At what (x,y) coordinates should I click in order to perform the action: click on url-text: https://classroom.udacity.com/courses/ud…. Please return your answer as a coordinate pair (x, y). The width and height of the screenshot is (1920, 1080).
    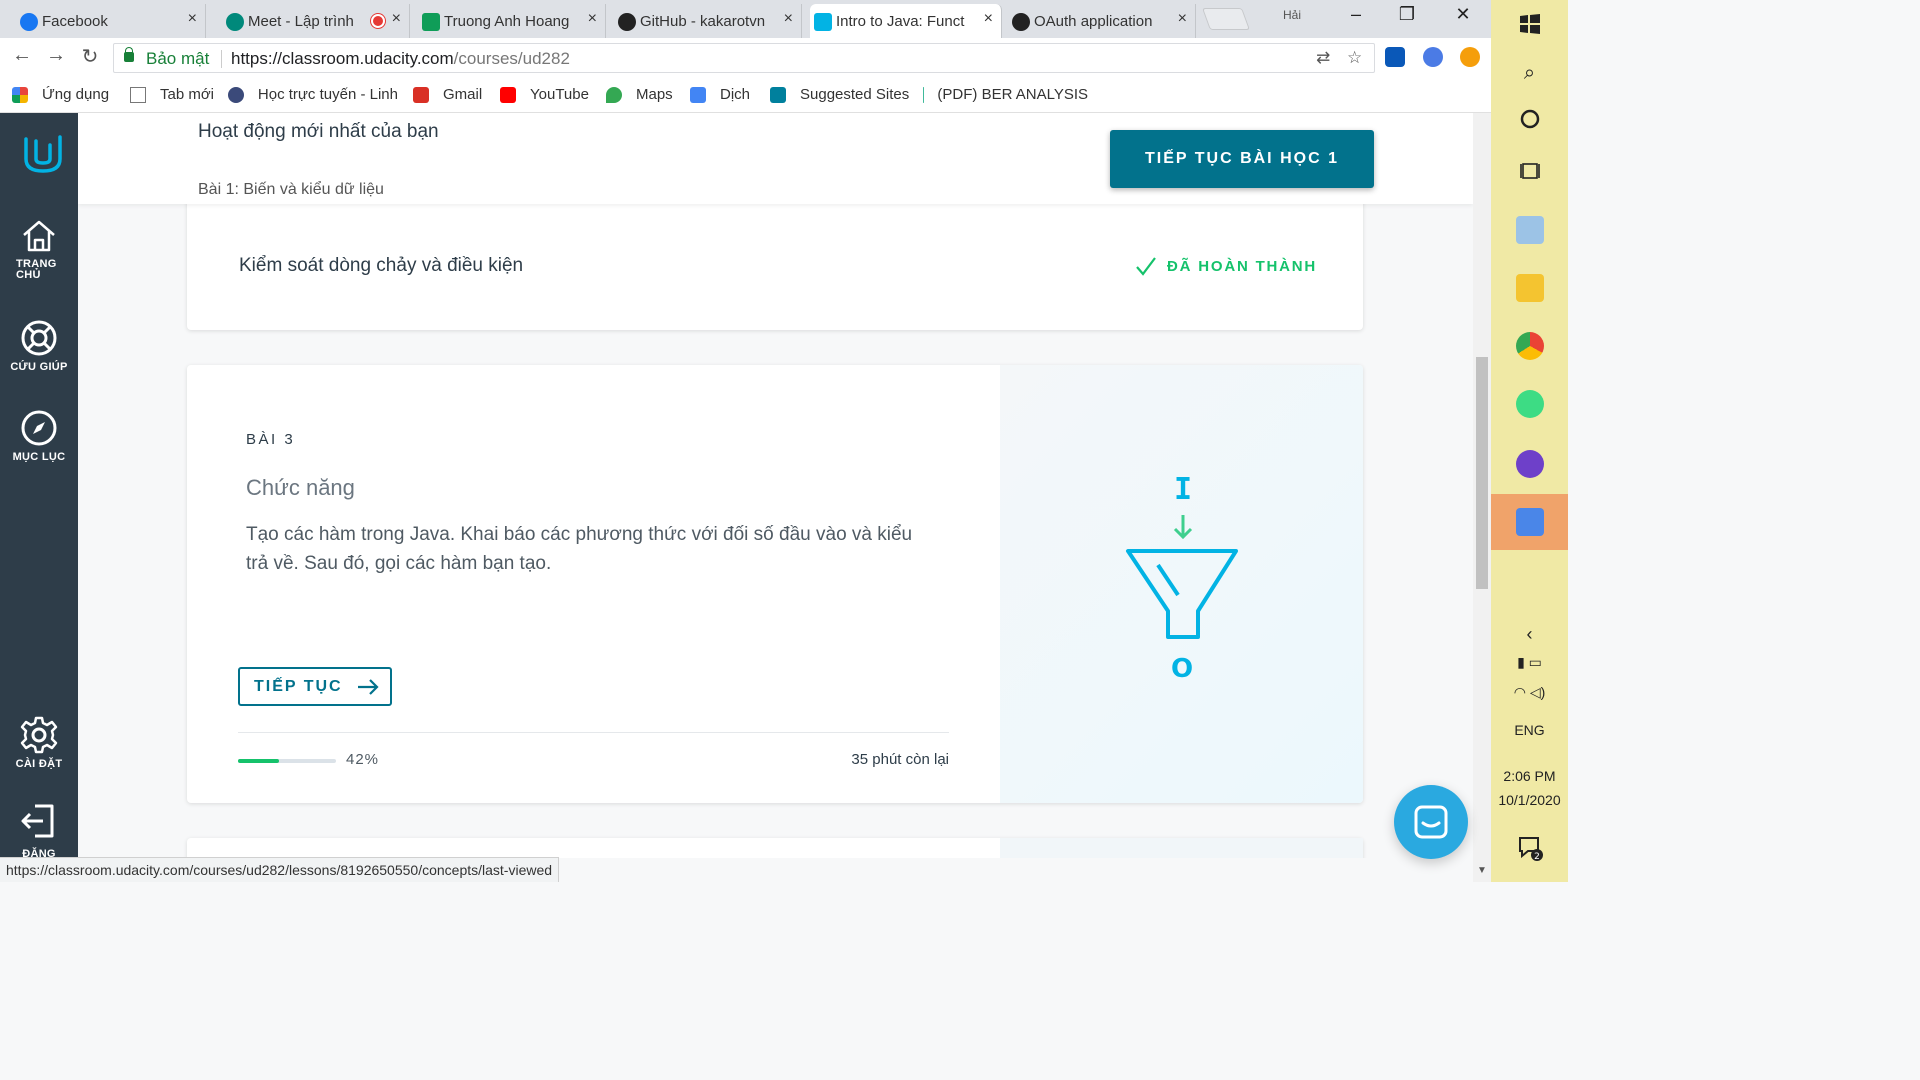
    Looking at the image, I should click on (400, 59).